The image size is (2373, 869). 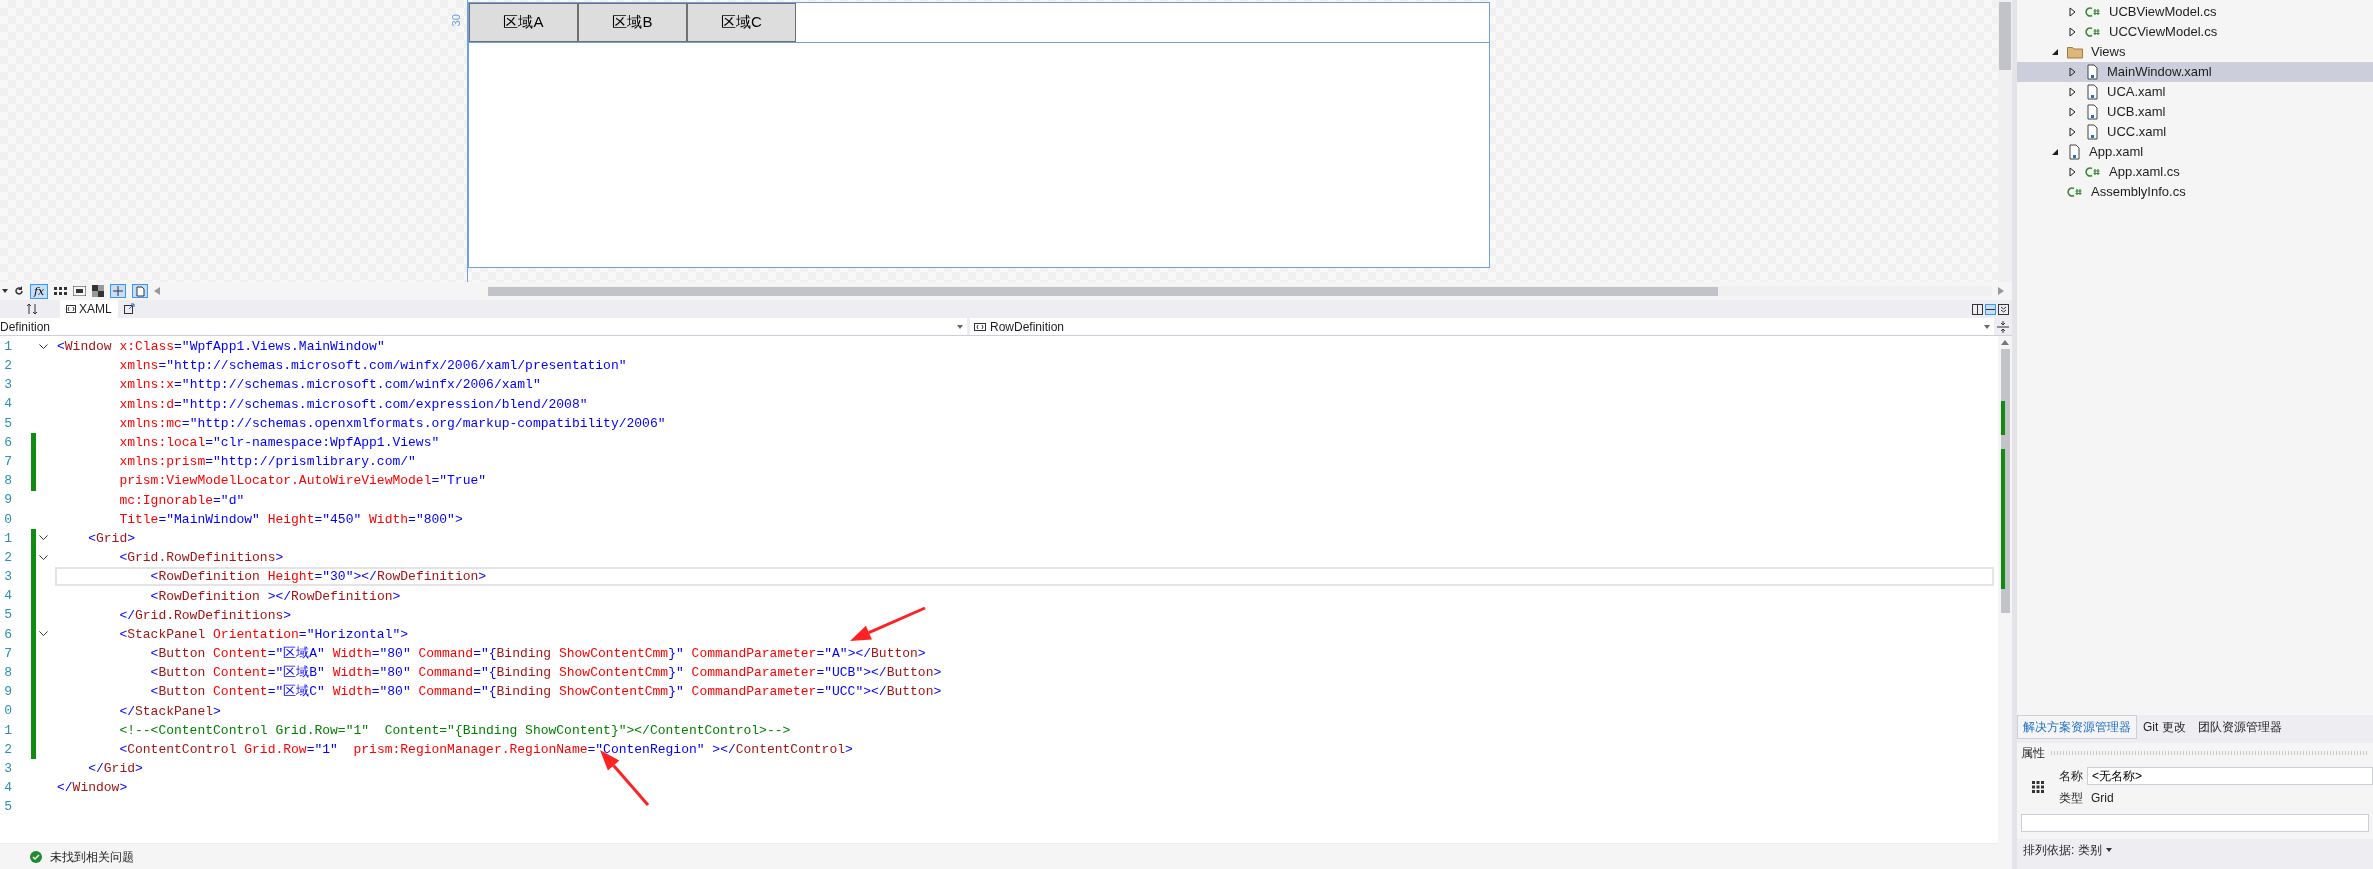 I want to click on code-line: </Grid.RowDefinitions>, so click(x=205, y=615).